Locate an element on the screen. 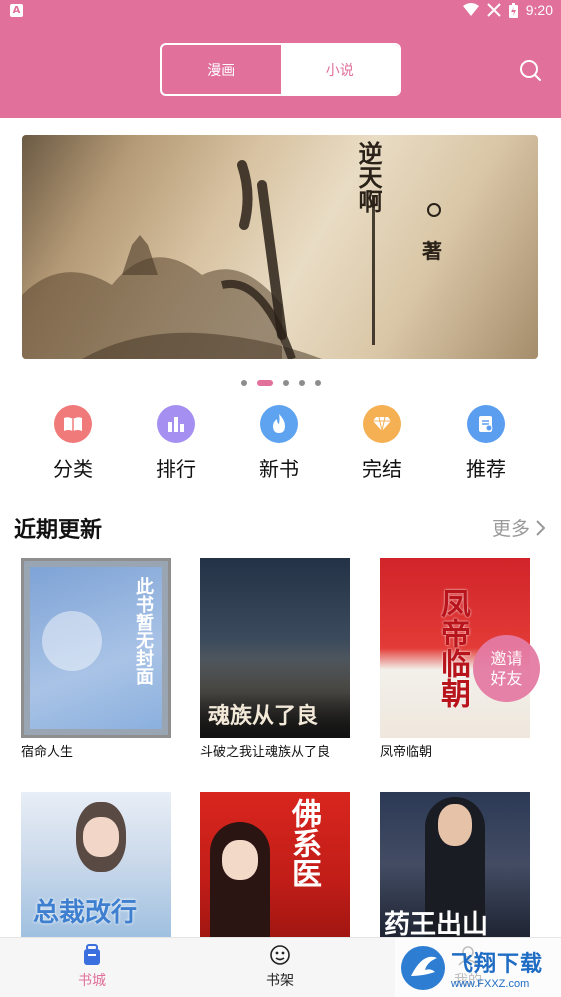 The image size is (561, 997). section-title-recent: 近期更新 is located at coordinates (58, 530).